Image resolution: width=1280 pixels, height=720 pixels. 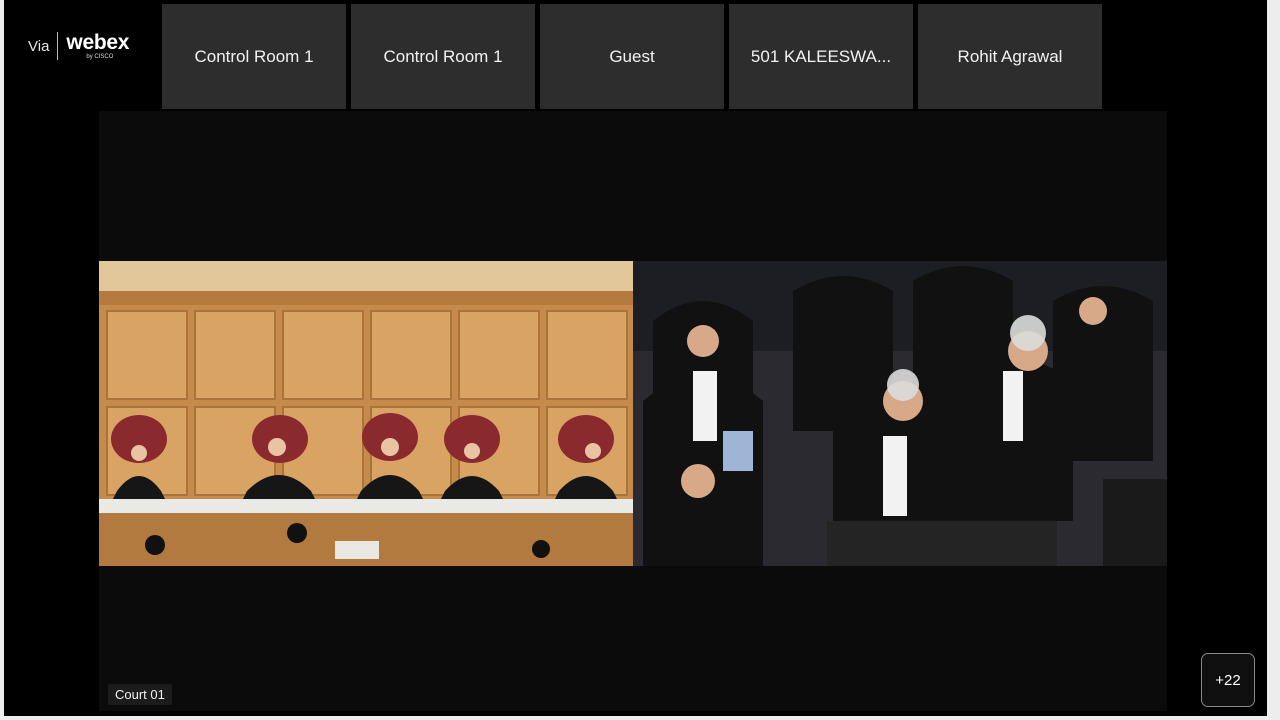 I want to click on participant-name: Rohit Agrawal, so click(x=1010, y=56).